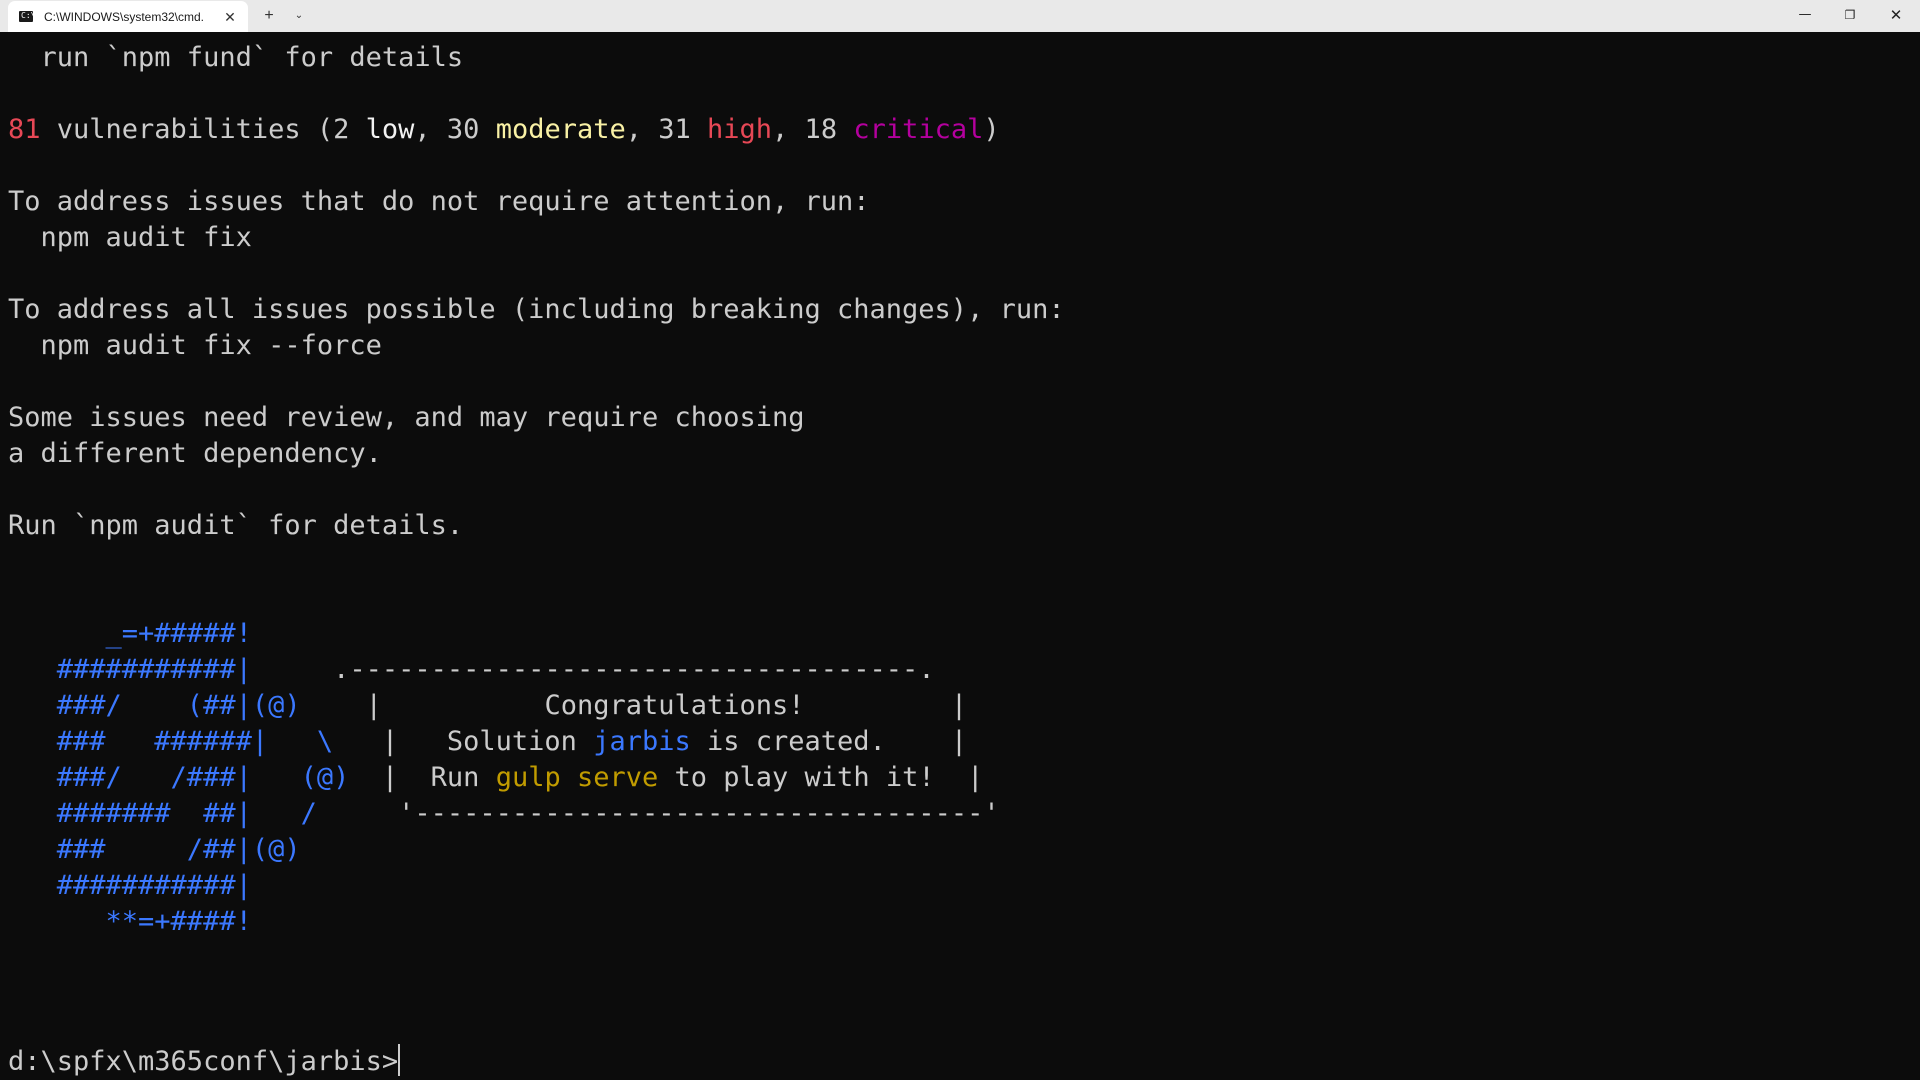 This screenshot has height=1080, width=1920. I want to click on message-text: is created. |, so click(829, 741).